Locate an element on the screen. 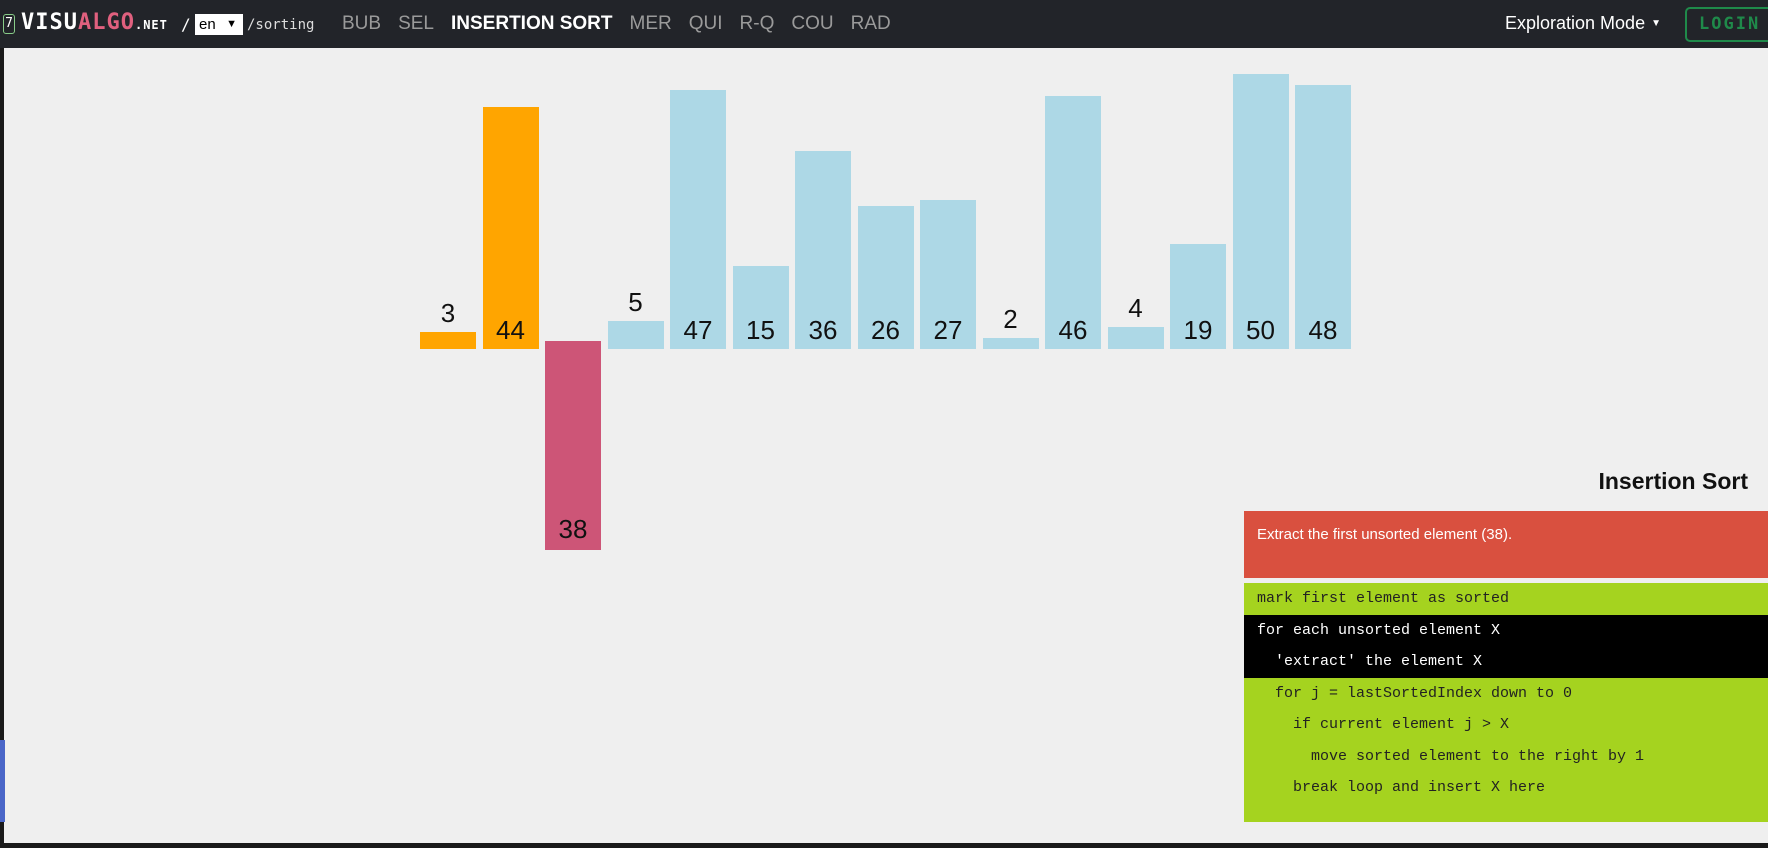 The width and height of the screenshot is (1768, 848). bar-value-label: 48 is located at coordinates (1323, 330).